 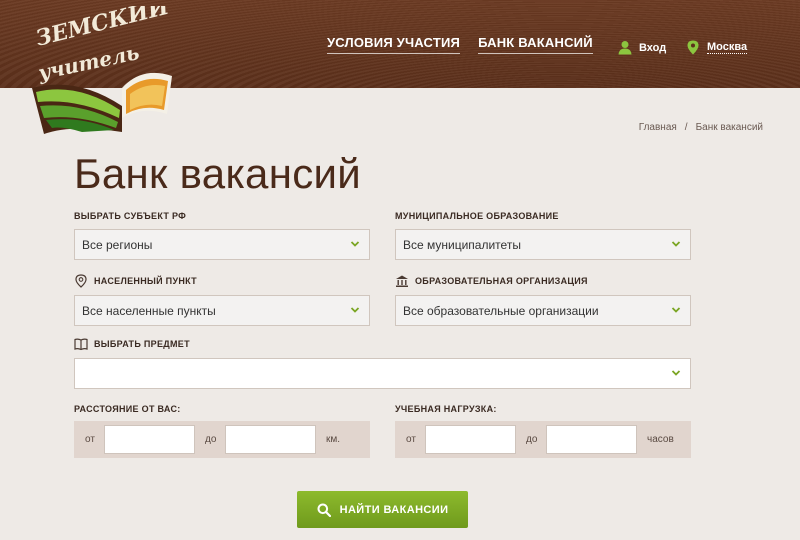 What do you see at coordinates (653, 47) in the screenshot?
I see `login-label: Вход` at bounding box center [653, 47].